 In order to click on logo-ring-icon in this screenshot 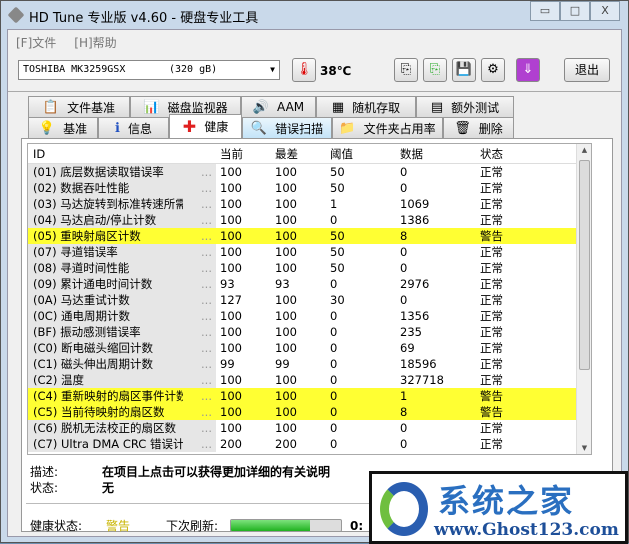, I will do `click(404, 509)`.